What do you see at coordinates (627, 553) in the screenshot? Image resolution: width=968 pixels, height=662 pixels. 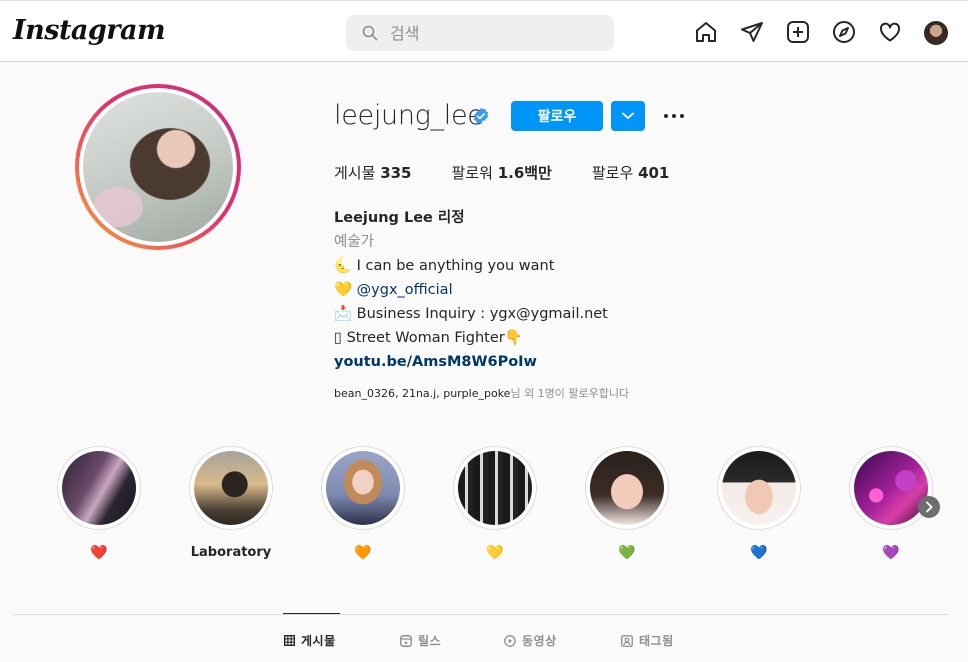 I see `highlight-label: 💚` at bounding box center [627, 553].